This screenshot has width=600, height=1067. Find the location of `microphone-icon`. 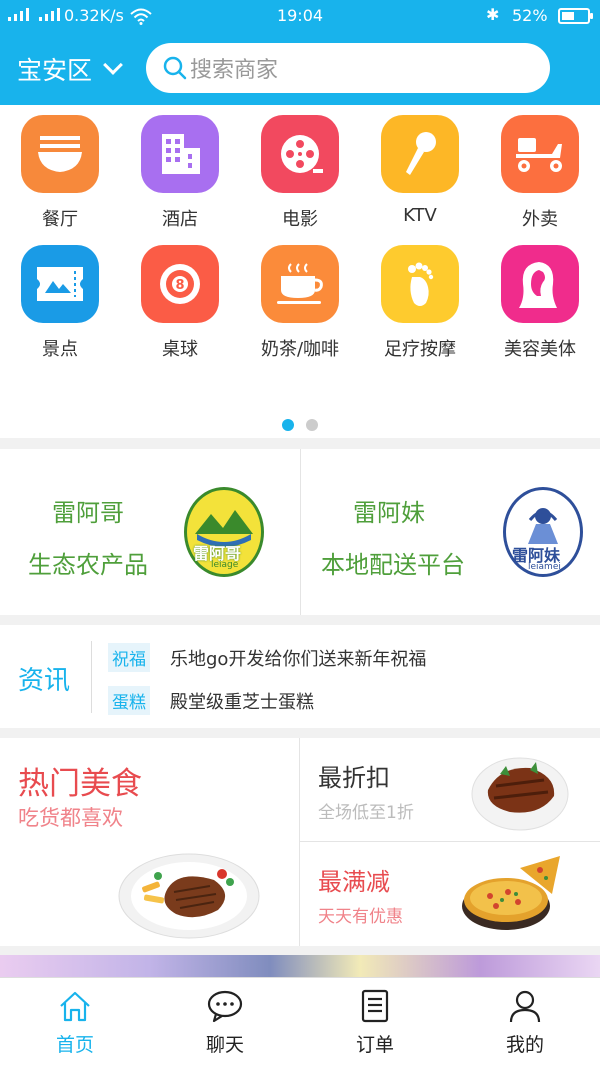

microphone-icon is located at coordinates (420, 154).